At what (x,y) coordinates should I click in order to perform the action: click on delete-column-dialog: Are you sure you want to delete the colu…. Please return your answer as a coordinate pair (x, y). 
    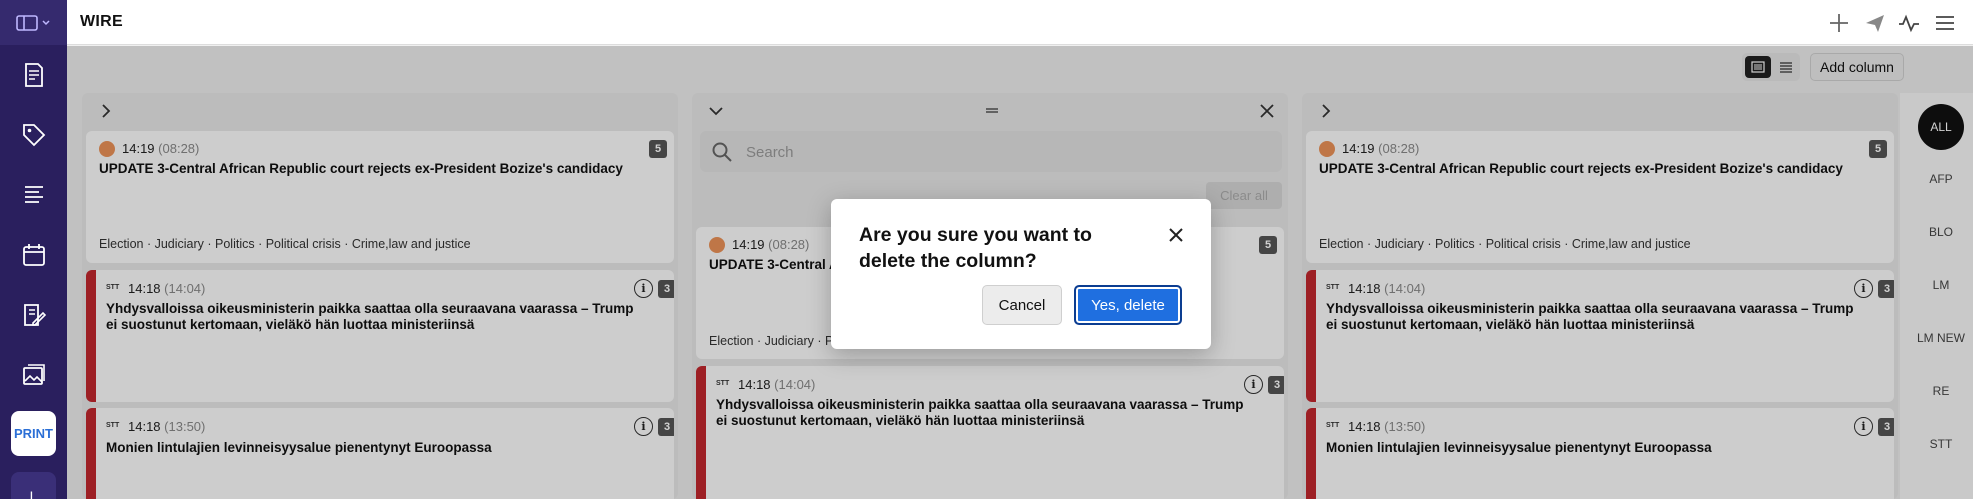
    Looking at the image, I should click on (1021, 274).